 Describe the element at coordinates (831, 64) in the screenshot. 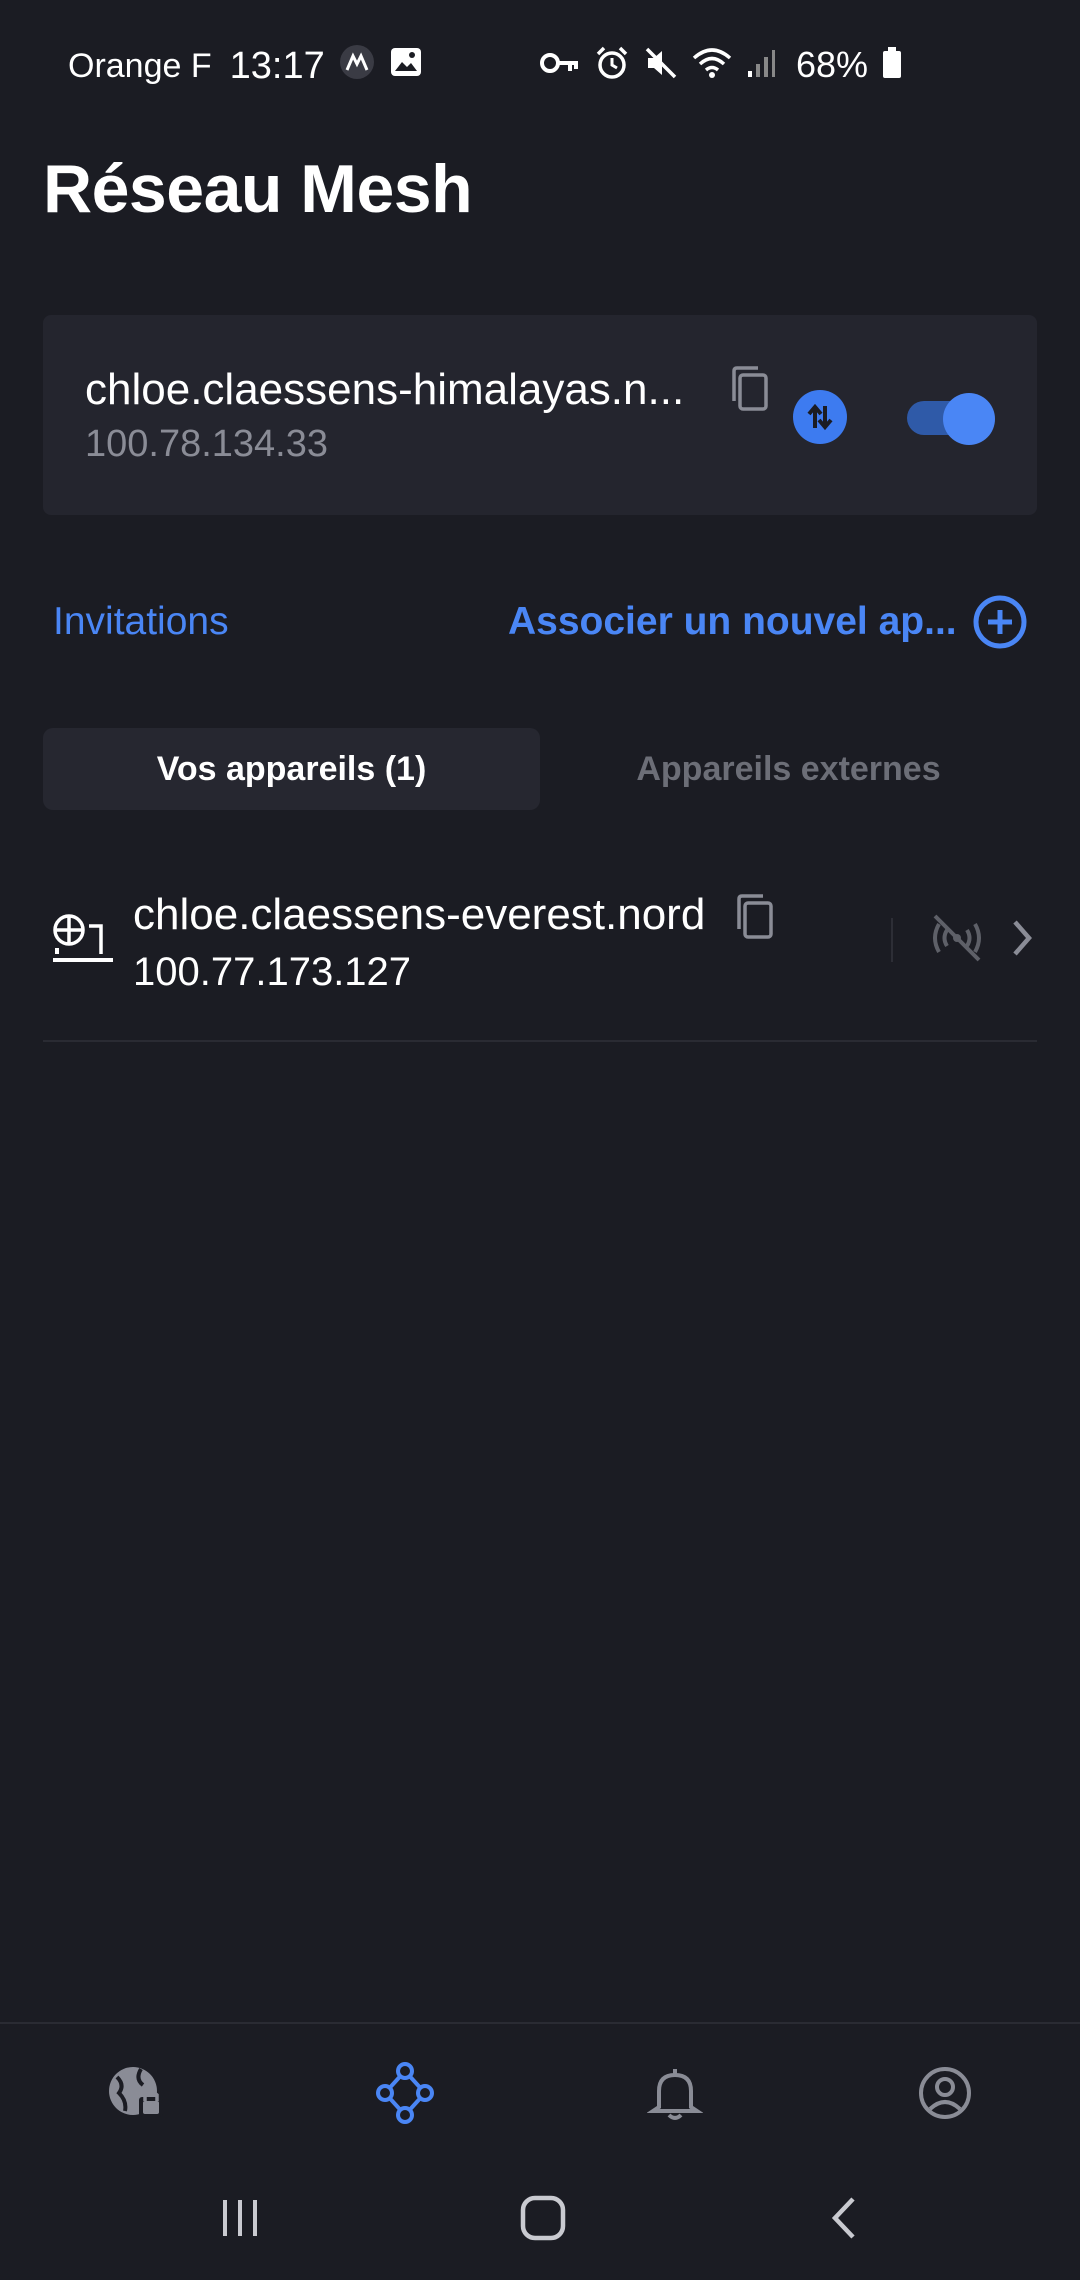

I see `battery-percent: 68%` at that location.